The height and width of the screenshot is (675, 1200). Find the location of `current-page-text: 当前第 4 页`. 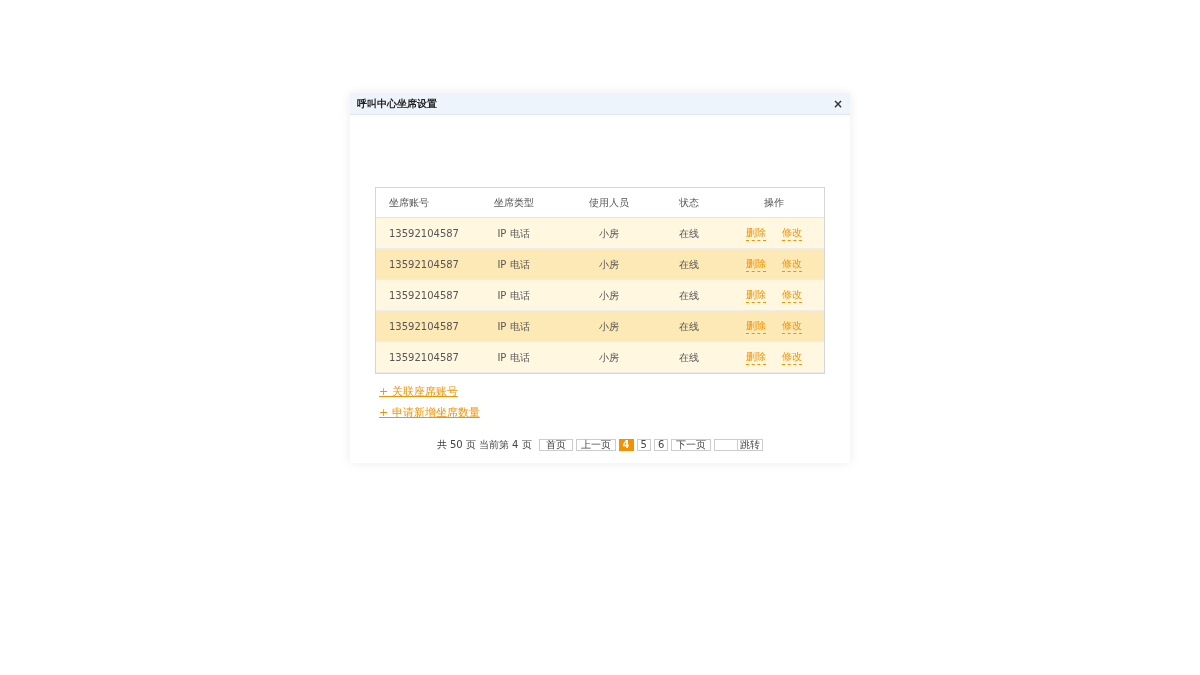

current-page-text: 当前第 4 页 is located at coordinates (505, 445).